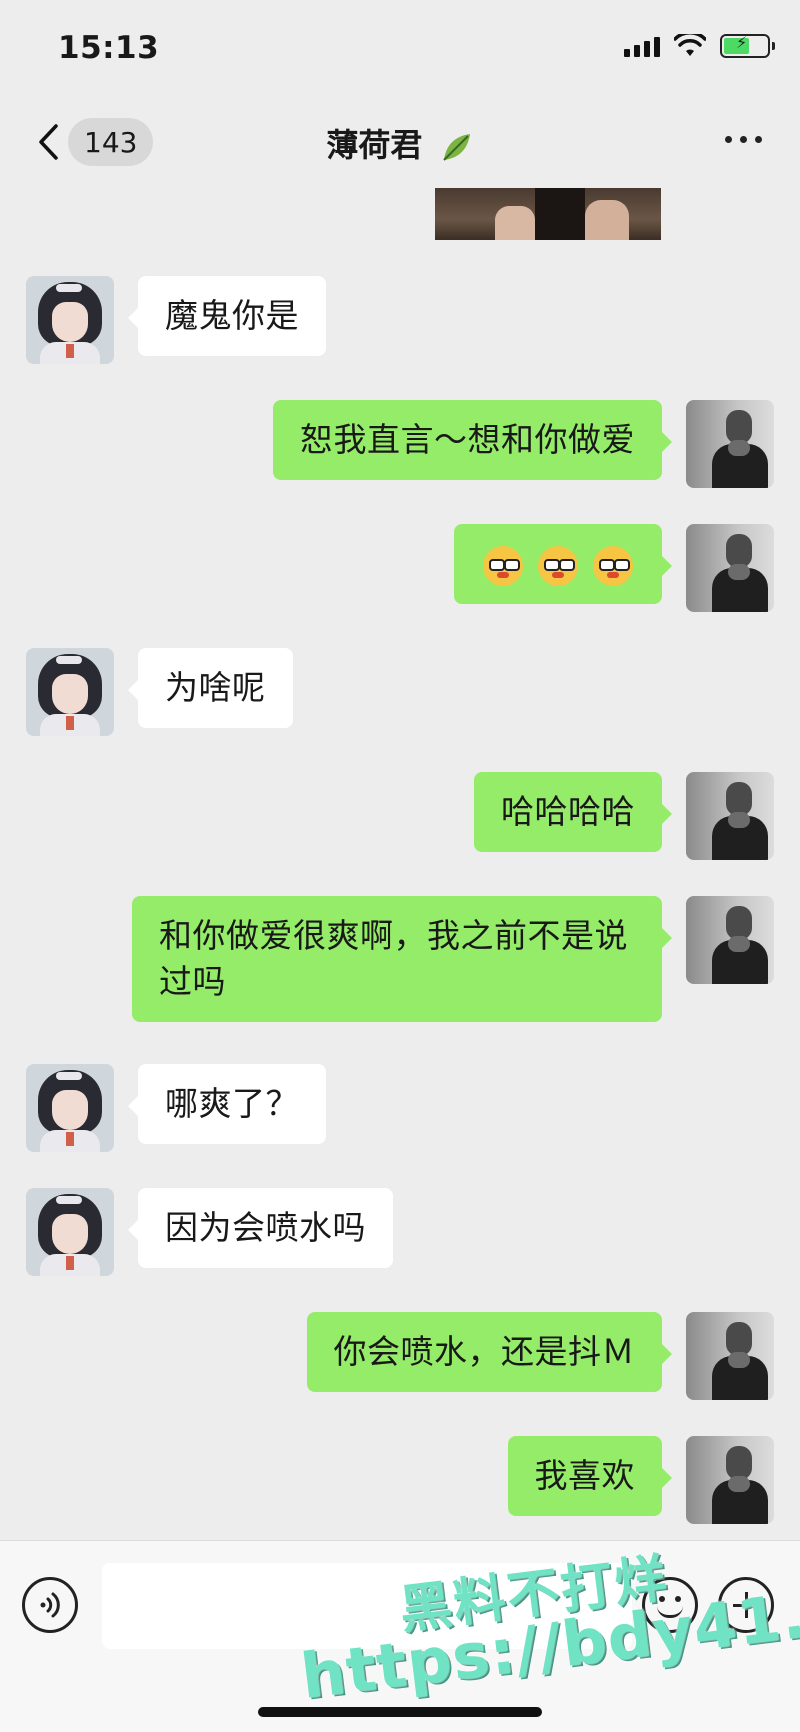 This screenshot has height=1732, width=800. What do you see at coordinates (642, 46) in the screenshot?
I see `signal-icon` at bounding box center [642, 46].